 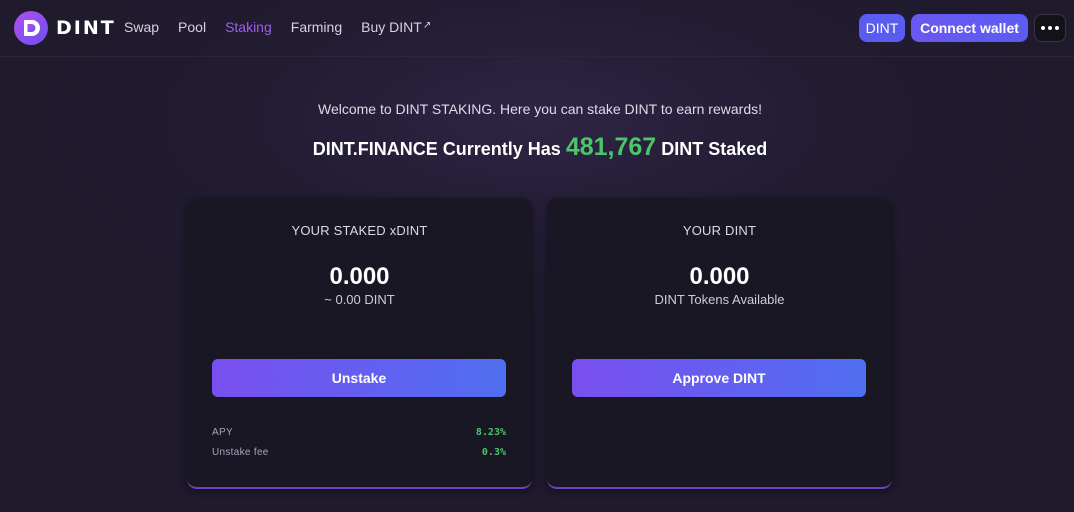 I want to click on staked-balance: 0.000, so click(x=359, y=276).